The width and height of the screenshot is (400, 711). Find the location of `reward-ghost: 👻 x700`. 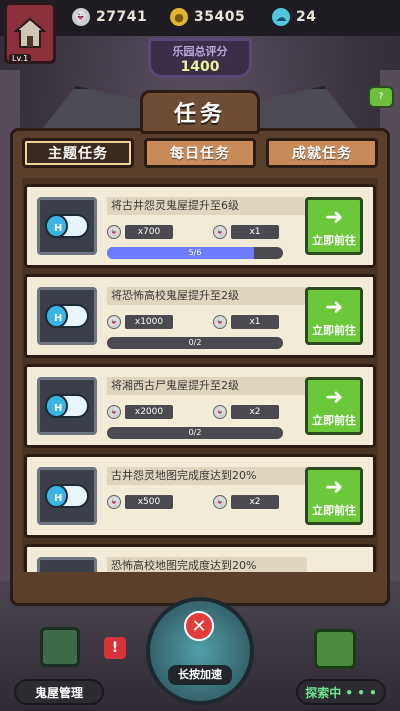

reward-ghost: 👻 x700 is located at coordinates (140, 232).